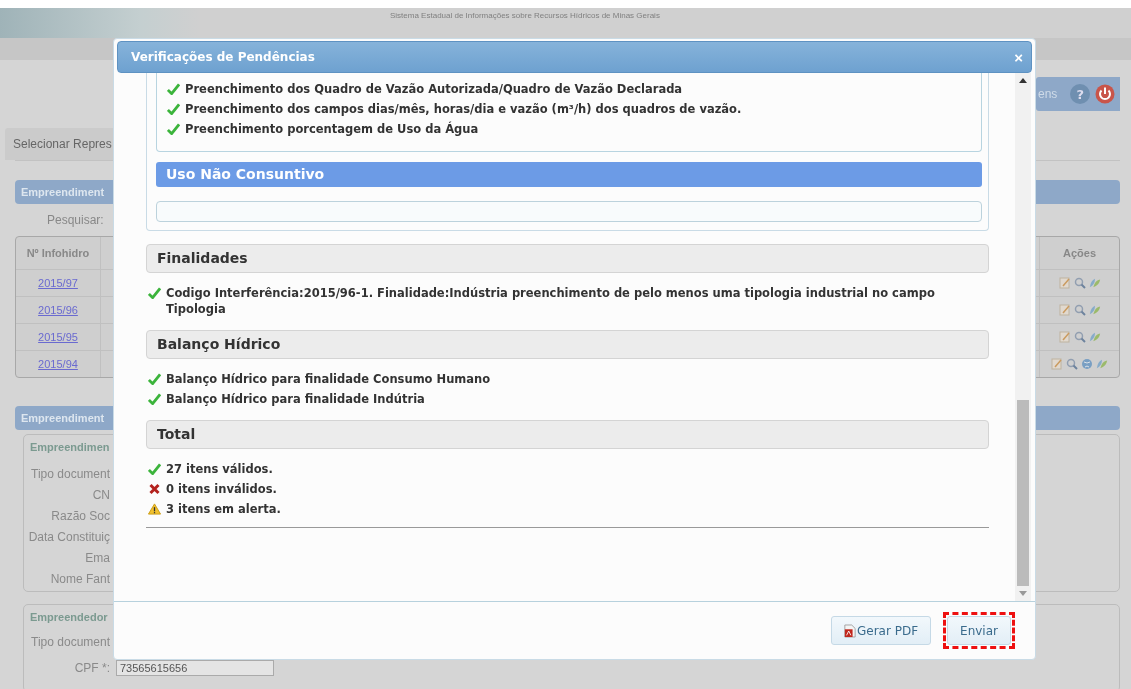  I want to click on check-item: Balanço Hídrico para finalidade Indútria, so click(295, 399).